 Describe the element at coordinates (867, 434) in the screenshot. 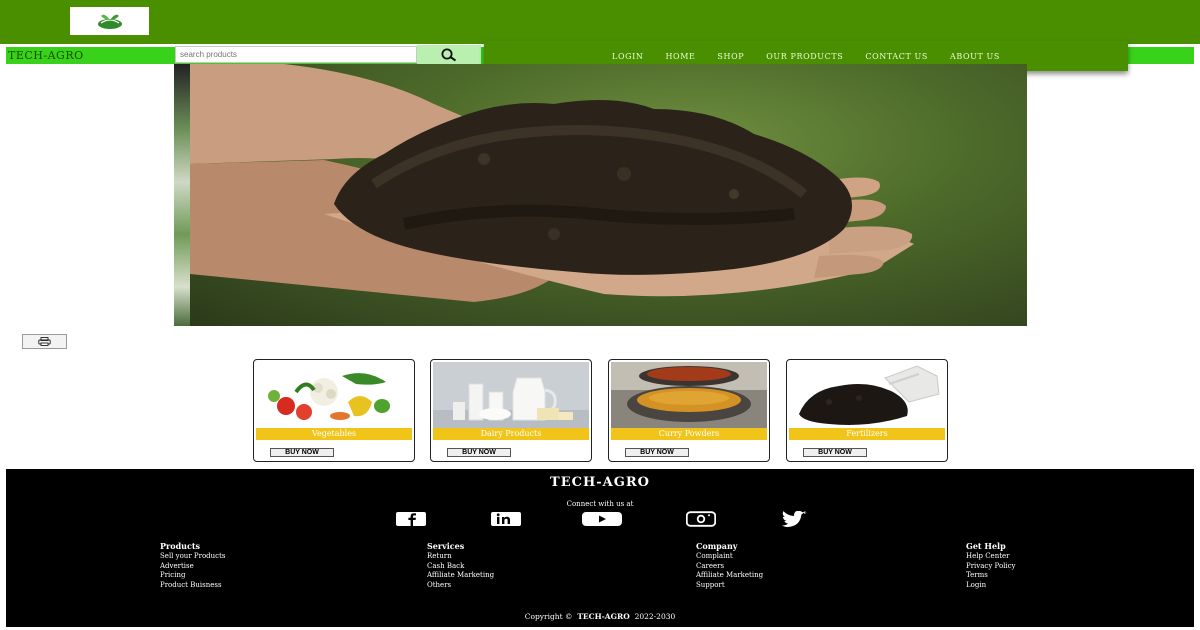

I see `product-label: Fertilizers` at that location.